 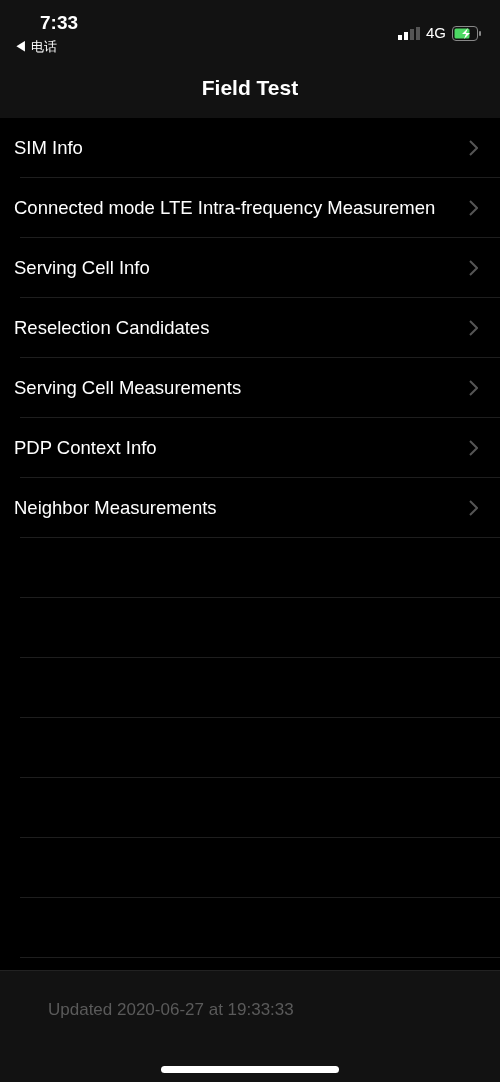 I want to click on back-to-app-link: ◀ 电话, so click(x=35, y=47).